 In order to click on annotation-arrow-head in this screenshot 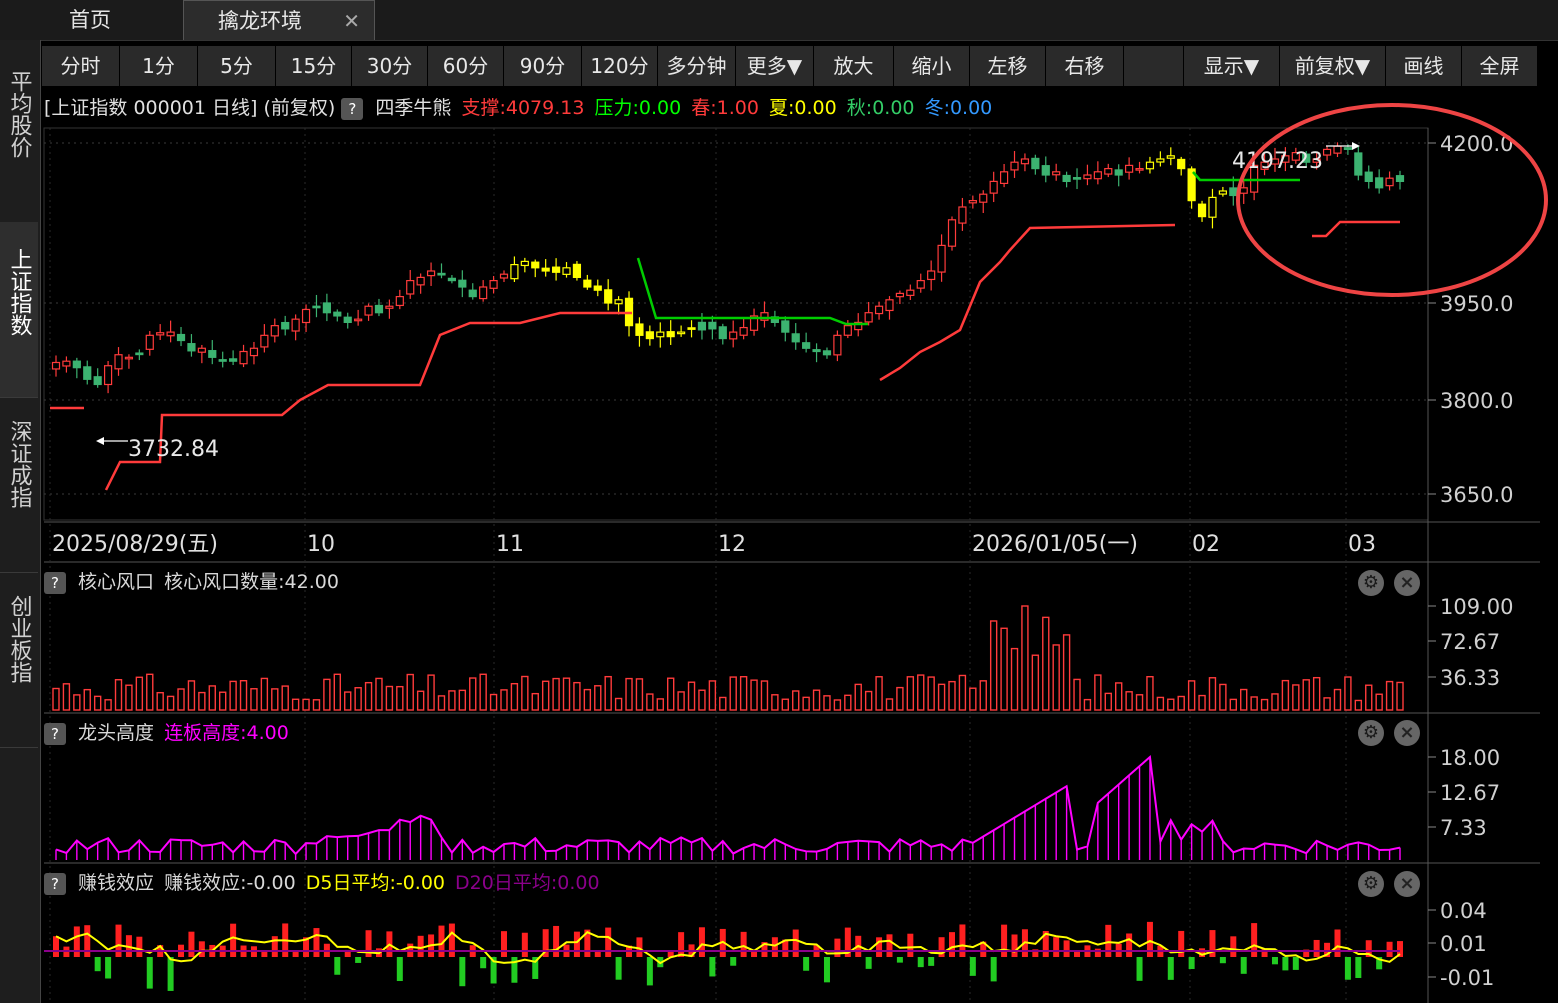, I will do `click(100, 441)`.